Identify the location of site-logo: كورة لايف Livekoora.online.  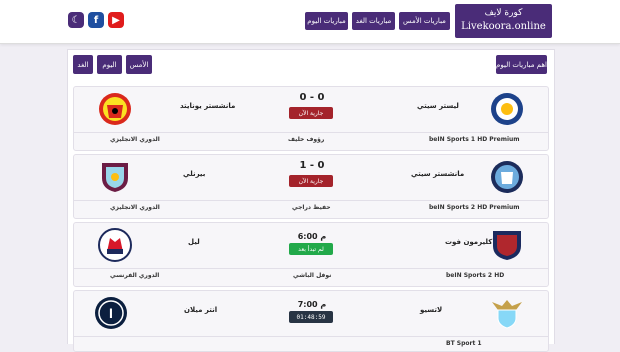
(503, 21).